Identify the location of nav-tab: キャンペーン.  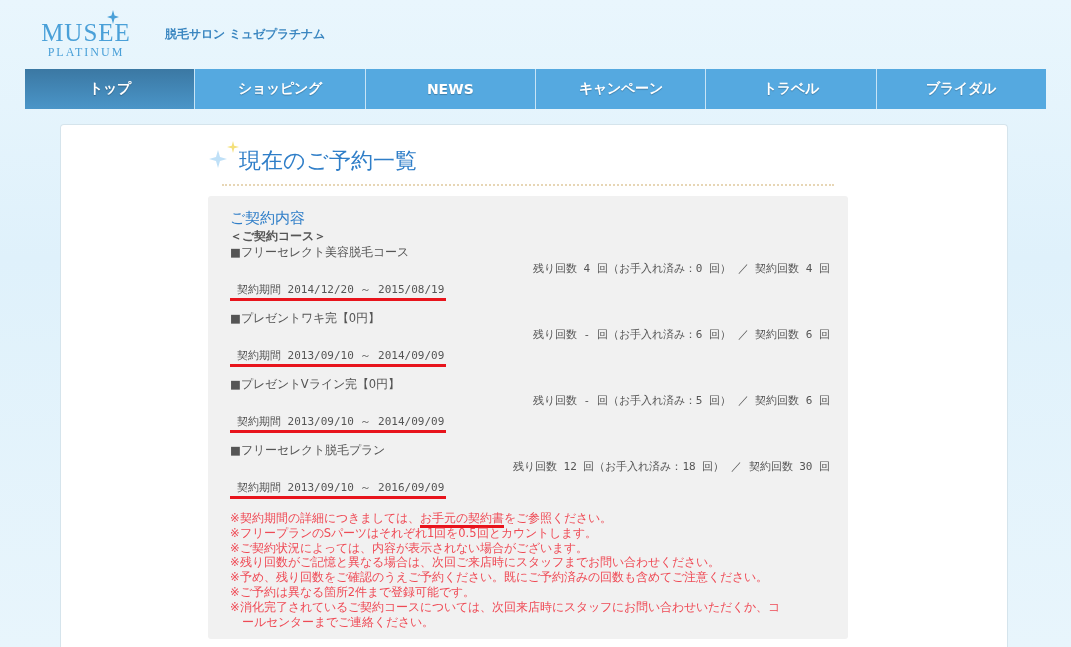
(621, 89).